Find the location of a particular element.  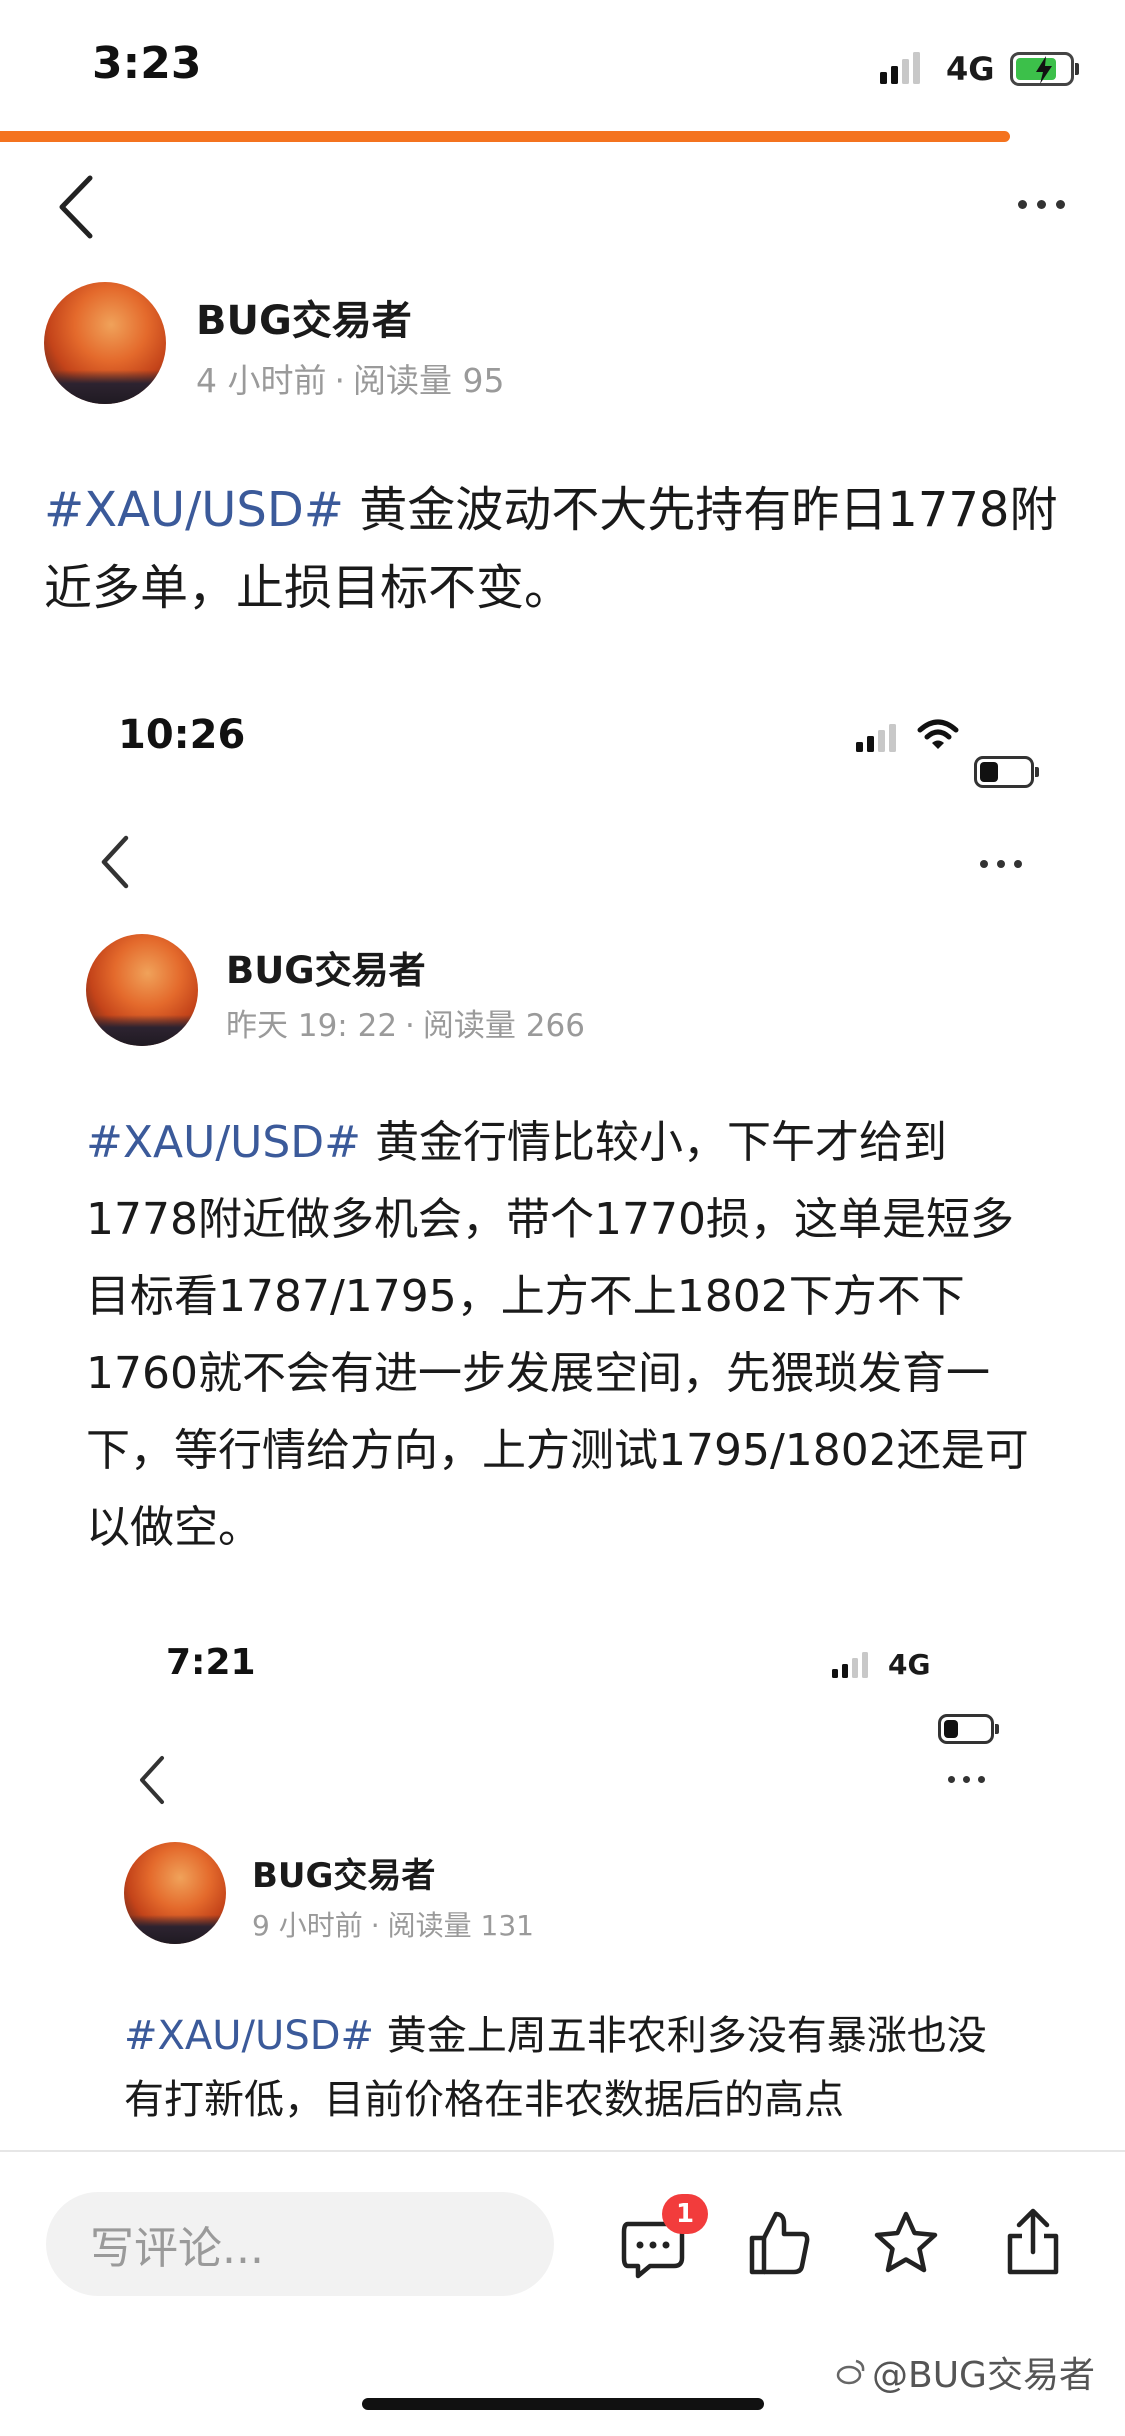

embedded2-avatar is located at coordinates (175, 1893).